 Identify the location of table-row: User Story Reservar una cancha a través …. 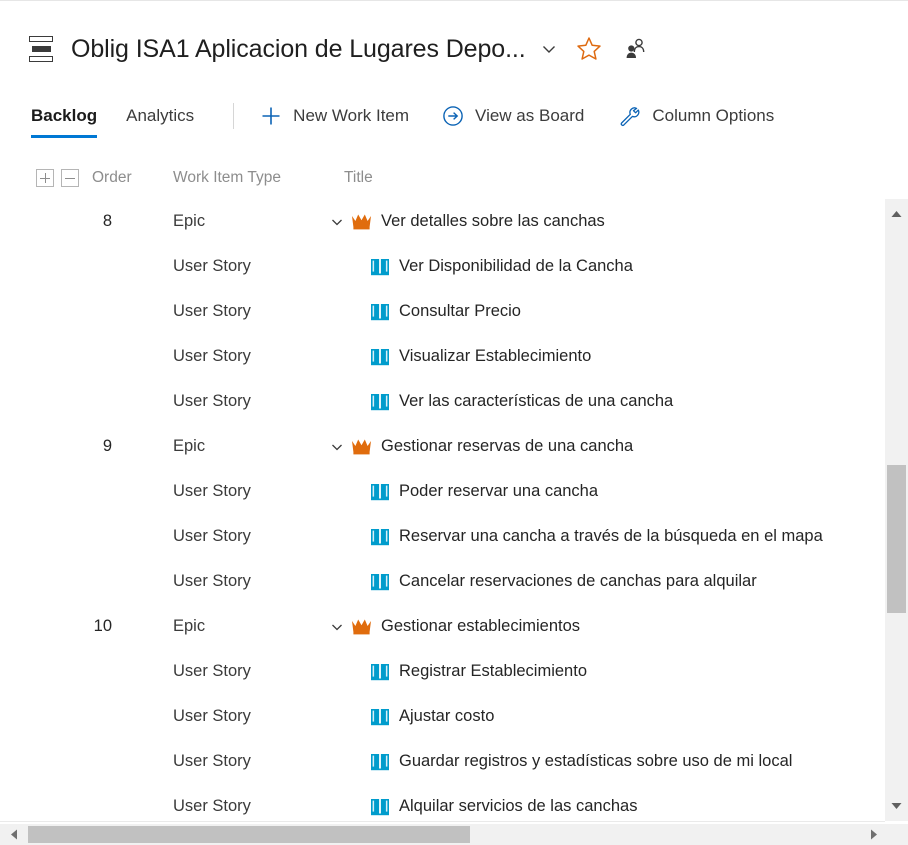
(442, 536).